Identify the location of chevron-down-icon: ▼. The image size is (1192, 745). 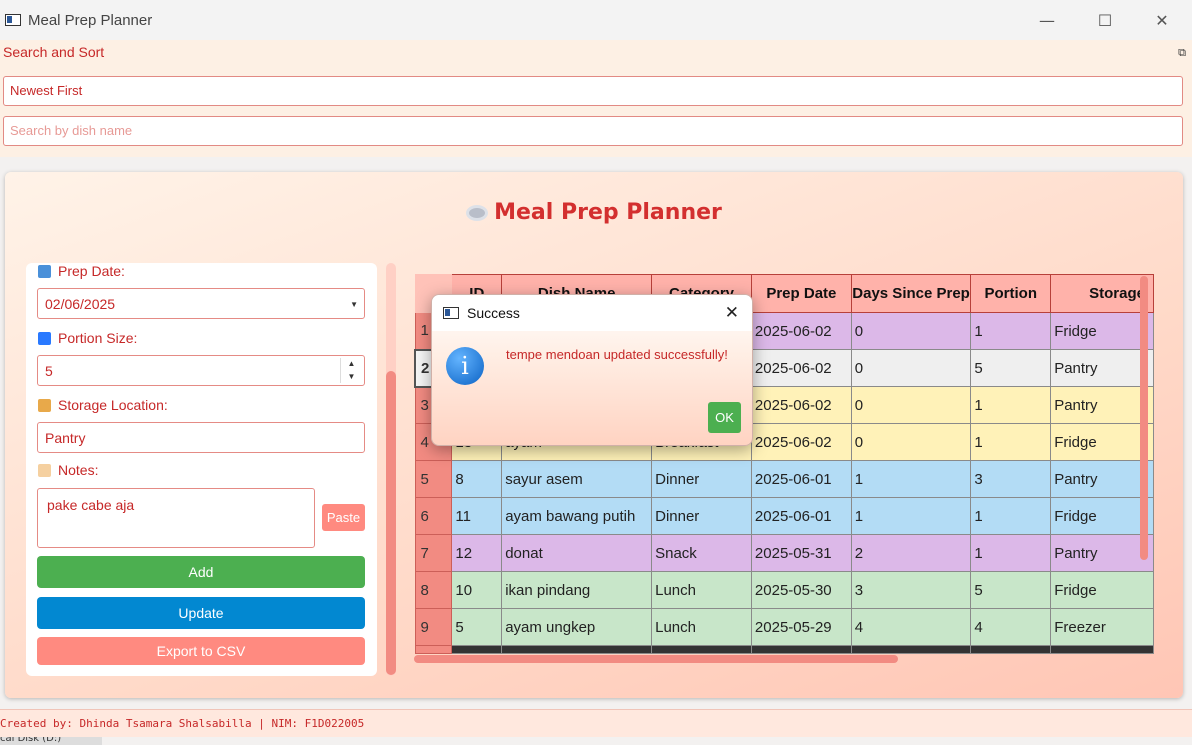
(354, 304).